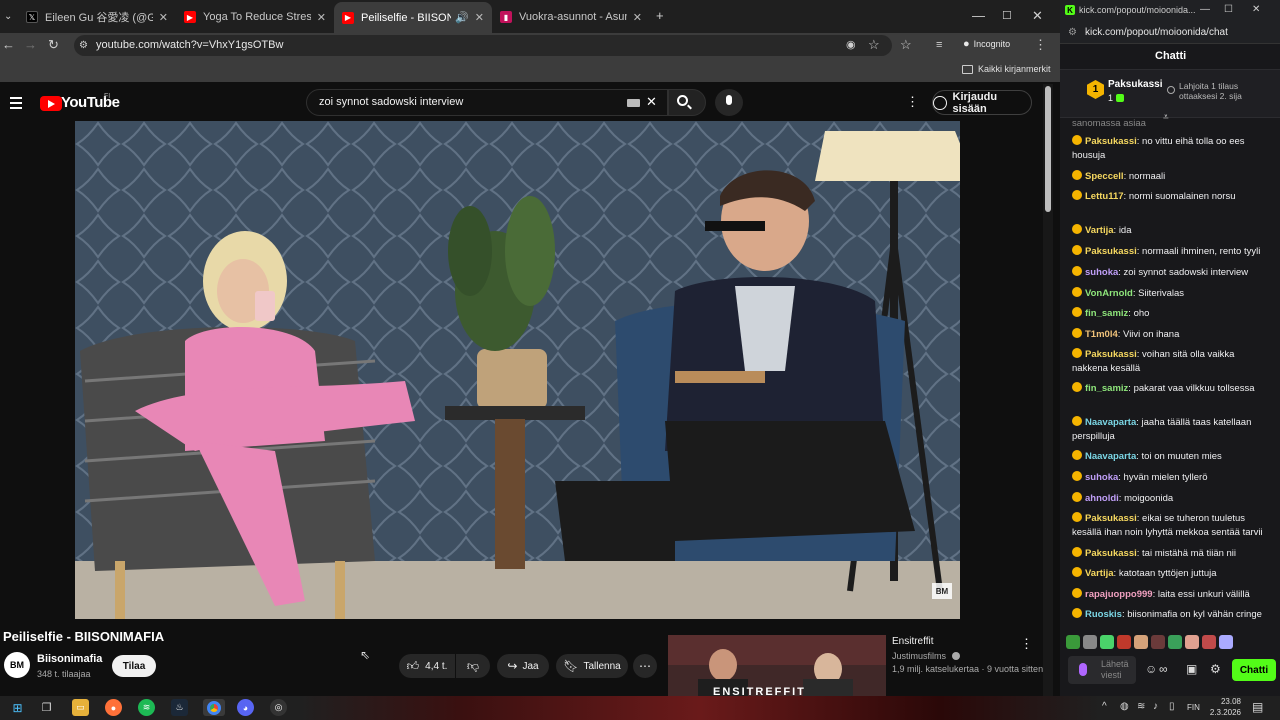  Describe the element at coordinates (1254, 670) in the screenshot. I see `send-chat-button: Chatti` at that location.